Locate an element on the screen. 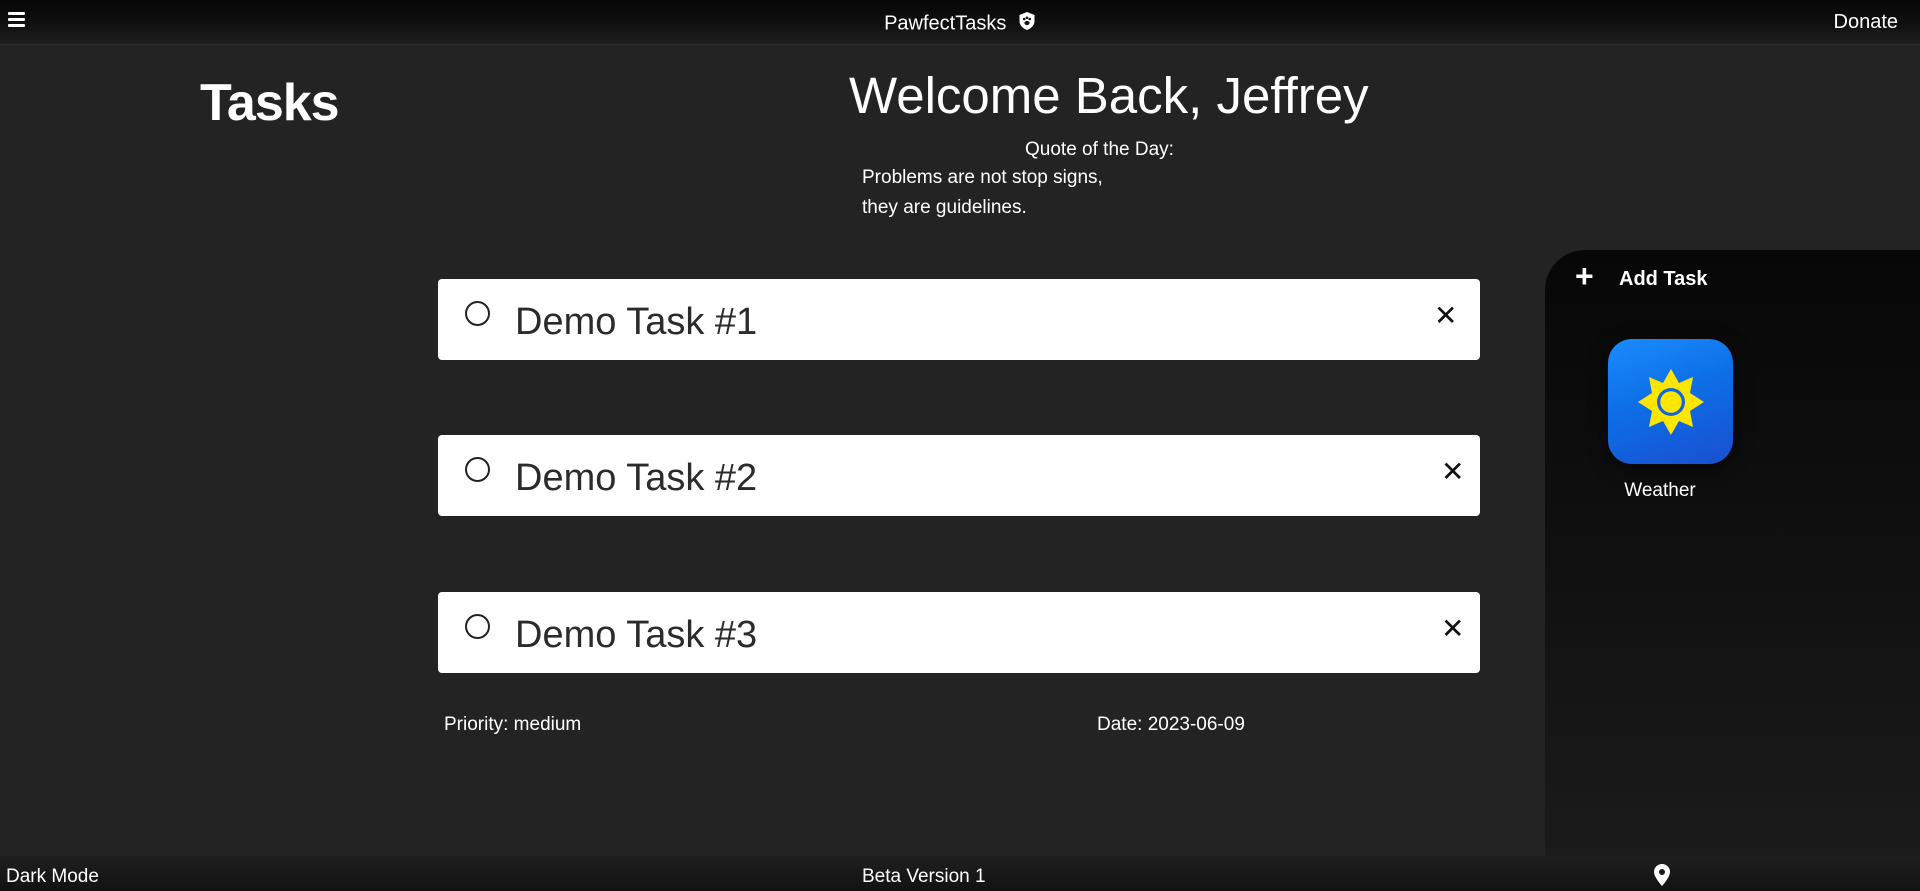 The width and height of the screenshot is (1920, 891). task-card: Demo Task #2 ✕ is located at coordinates (959, 475).